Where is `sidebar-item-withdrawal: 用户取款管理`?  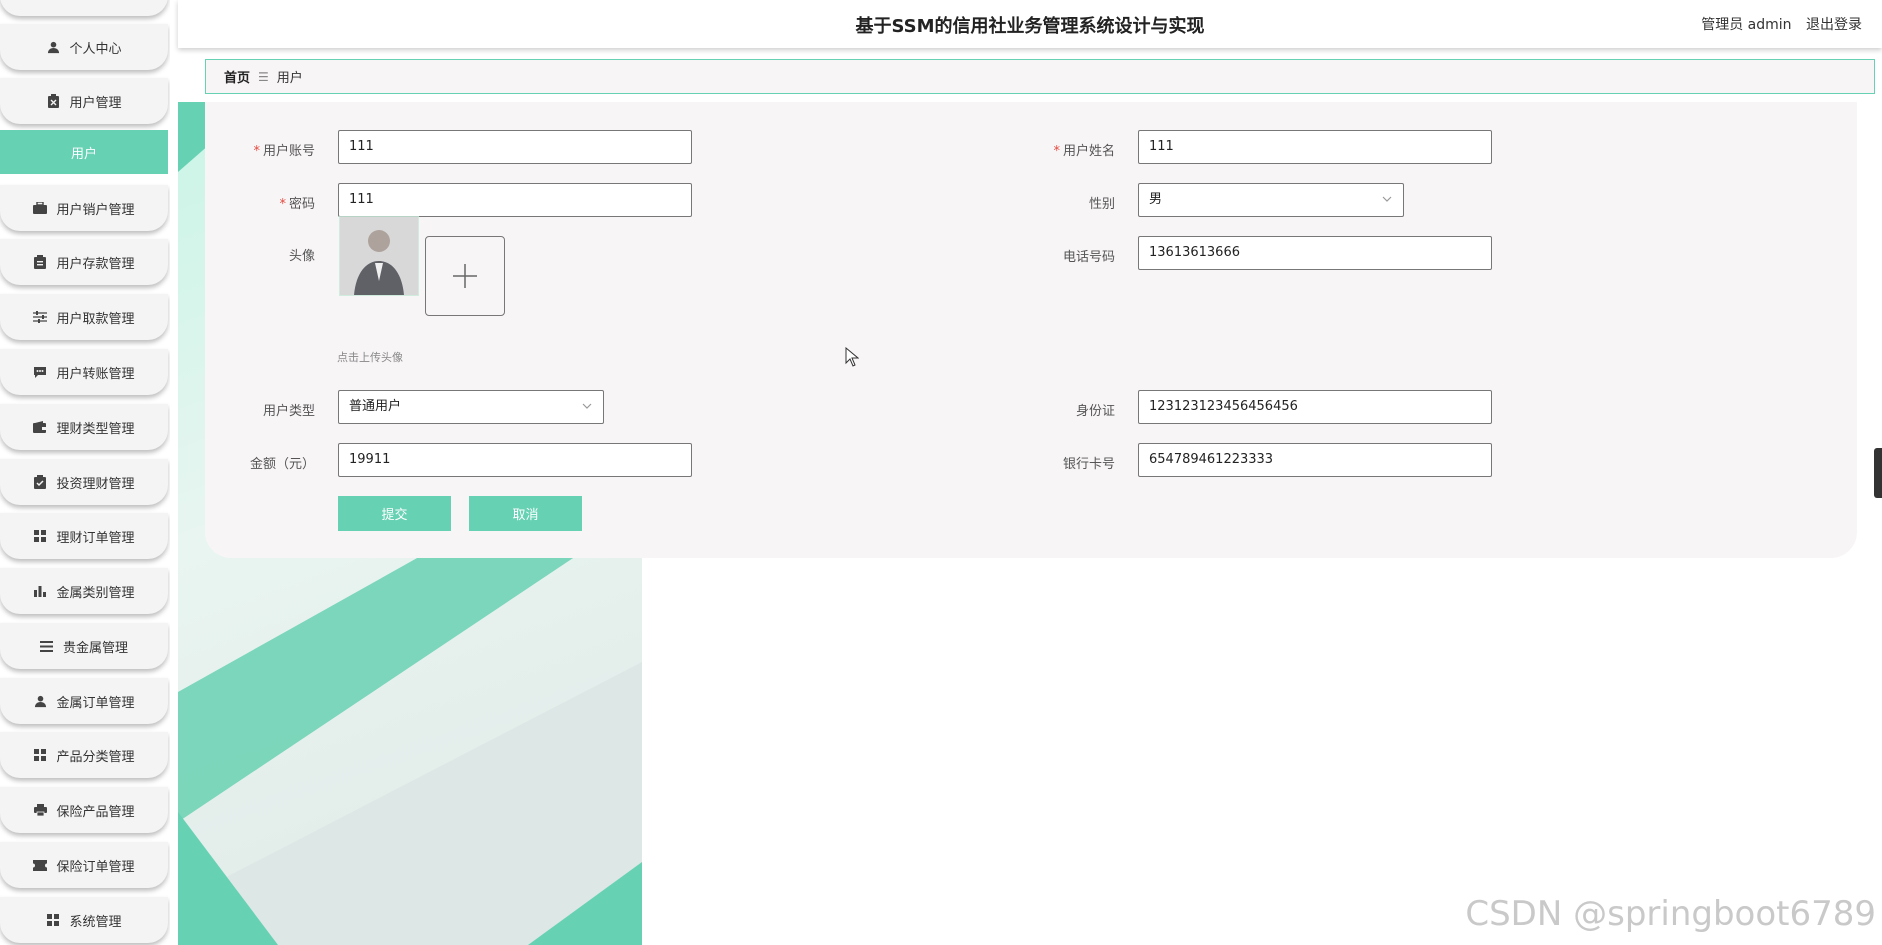 sidebar-item-withdrawal: 用户取款管理 is located at coordinates (84, 317).